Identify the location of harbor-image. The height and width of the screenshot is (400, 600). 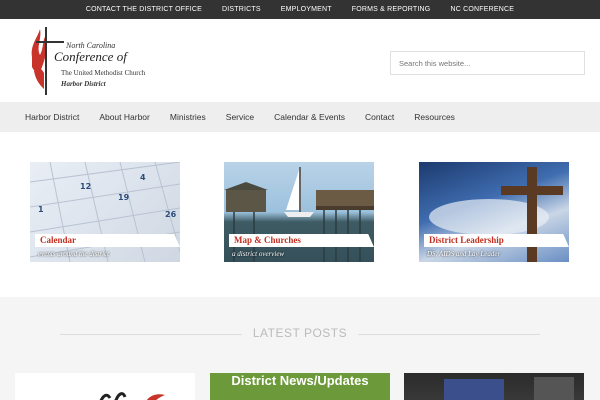
(299, 214).